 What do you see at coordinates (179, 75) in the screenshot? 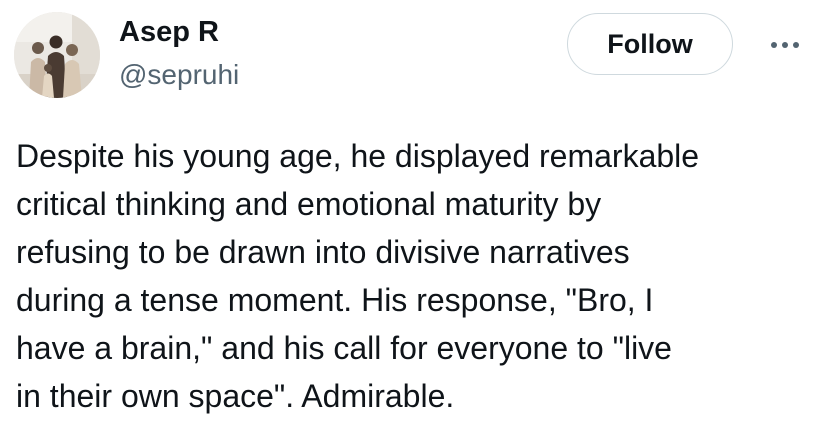
I see `author-handle: @sepruhi` at bounding box center [179, 75].